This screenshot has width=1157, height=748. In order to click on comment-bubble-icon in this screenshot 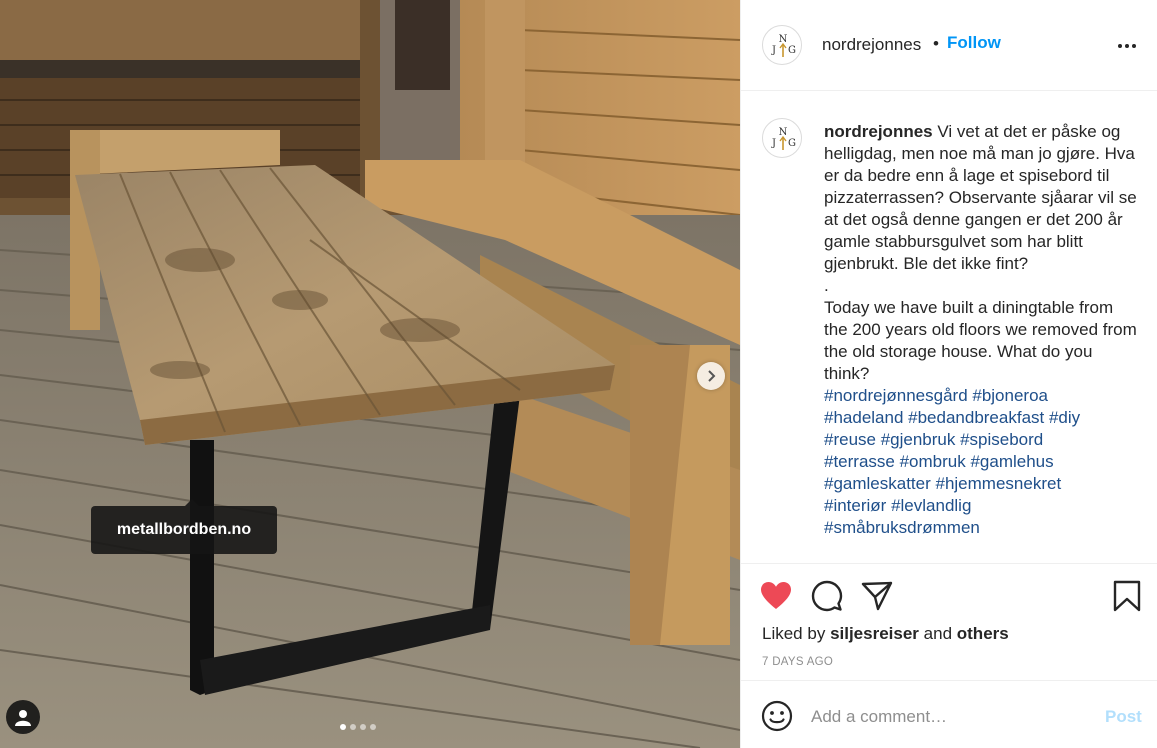, I will do `click(827, 596)`.